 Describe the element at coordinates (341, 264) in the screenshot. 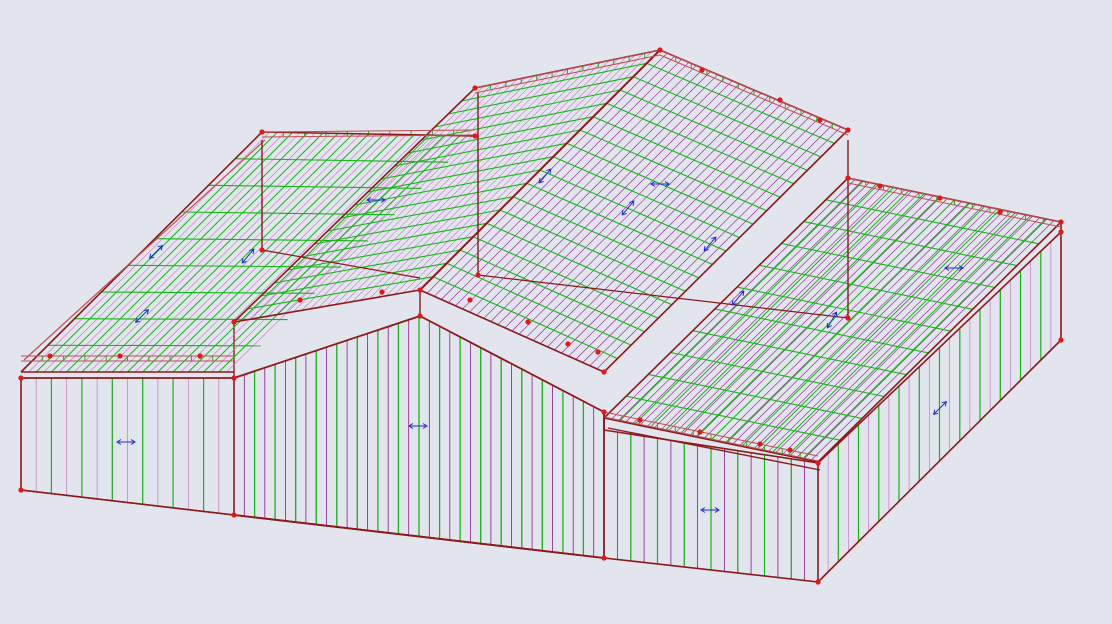

I see `eave-beam` at that location.